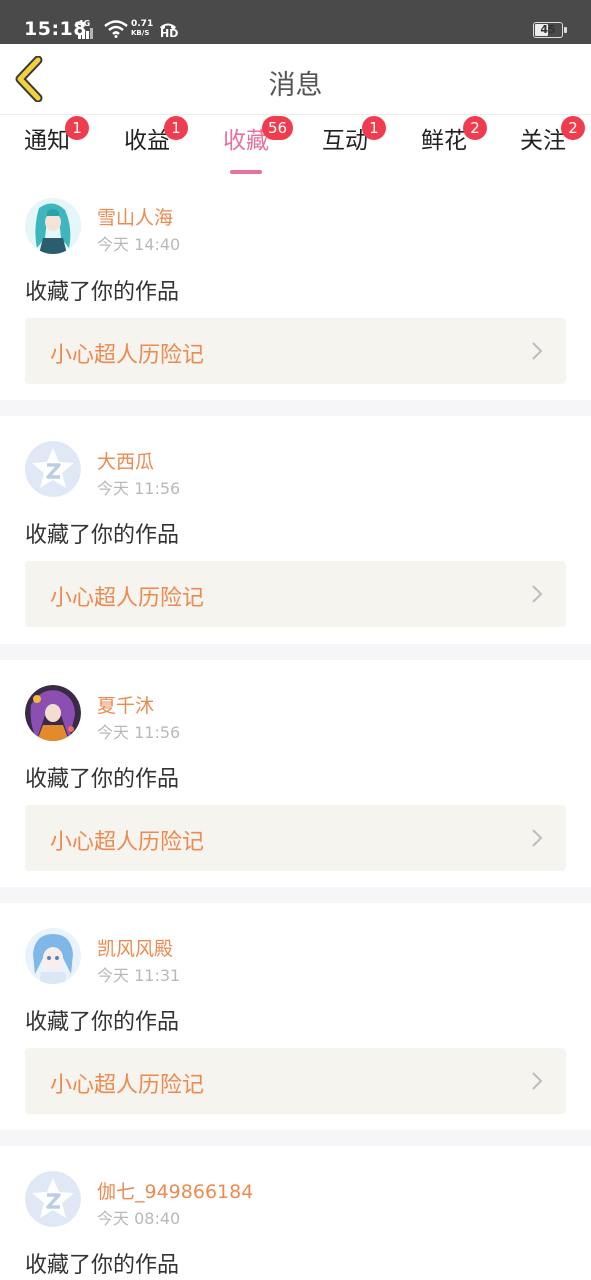 The image size is (591, 1280). What do you see at coordinates (88, 33) in the screenshot?
I see `signal-icon` at bounding box center [88, 33].